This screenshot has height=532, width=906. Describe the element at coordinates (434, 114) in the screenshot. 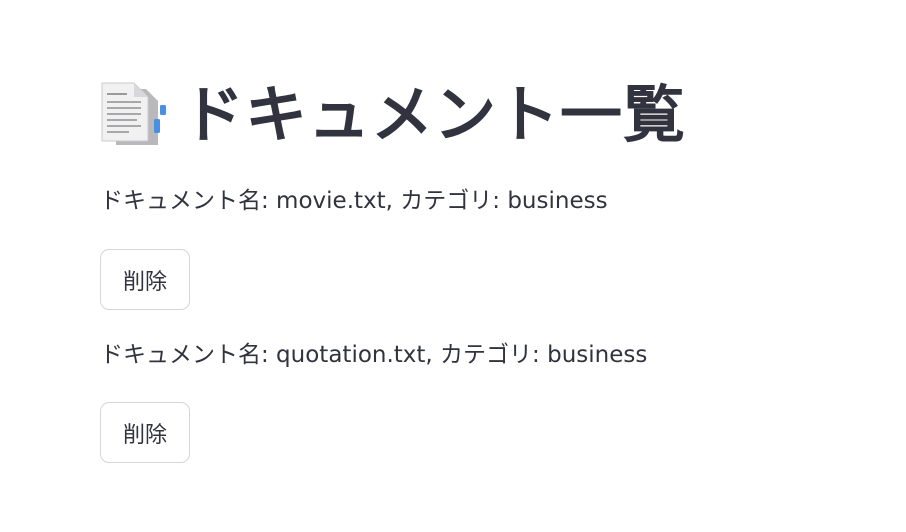

I see `page-title-text: ドキュメント一覧` at that location.